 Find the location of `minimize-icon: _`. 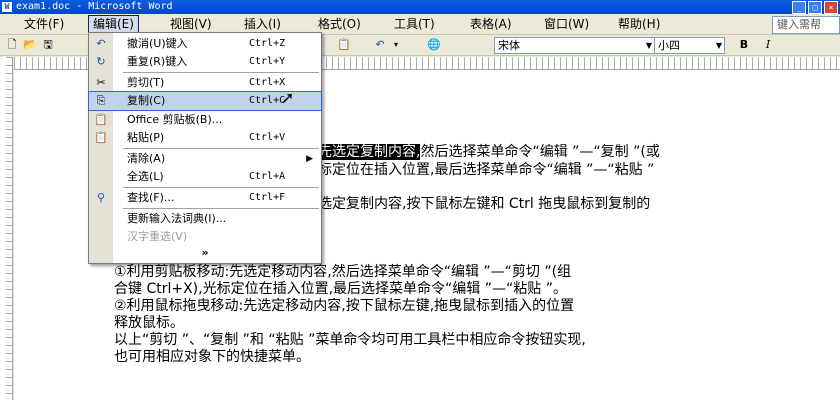

minimize-icon: _ is located at coordinates (799, 7).